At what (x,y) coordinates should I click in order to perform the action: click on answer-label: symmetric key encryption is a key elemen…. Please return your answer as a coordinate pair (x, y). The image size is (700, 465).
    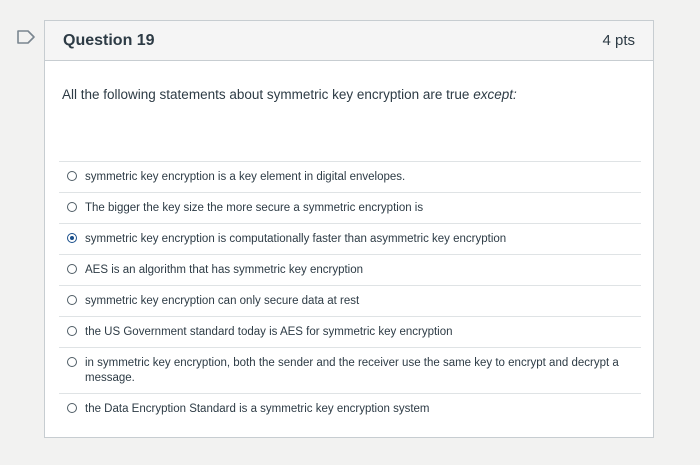
    Looking at the image, I should click on (245, 177).